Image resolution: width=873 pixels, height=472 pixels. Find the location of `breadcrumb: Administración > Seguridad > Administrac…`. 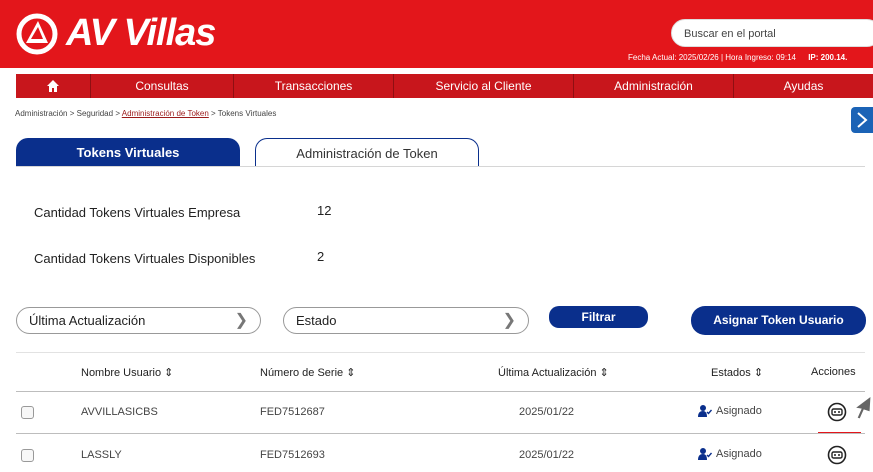

breadcrumb: Administración > Seguridad > Administrac… is located at coordinates (145, 113).